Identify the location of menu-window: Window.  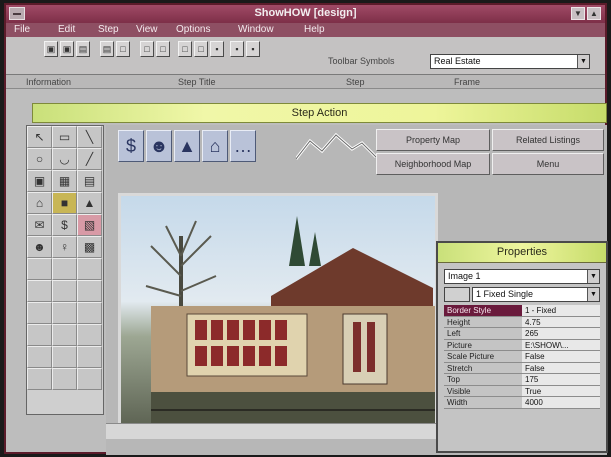
(256, 29).